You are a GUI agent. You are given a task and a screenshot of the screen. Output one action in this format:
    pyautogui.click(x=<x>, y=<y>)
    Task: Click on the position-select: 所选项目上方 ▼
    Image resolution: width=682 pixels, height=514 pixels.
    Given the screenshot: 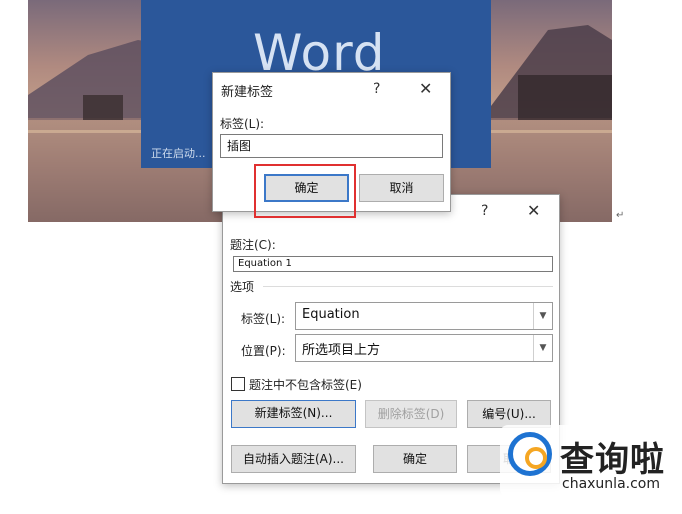 What is the action you would take?
    pyautogui.click(x=424, y=348)
    